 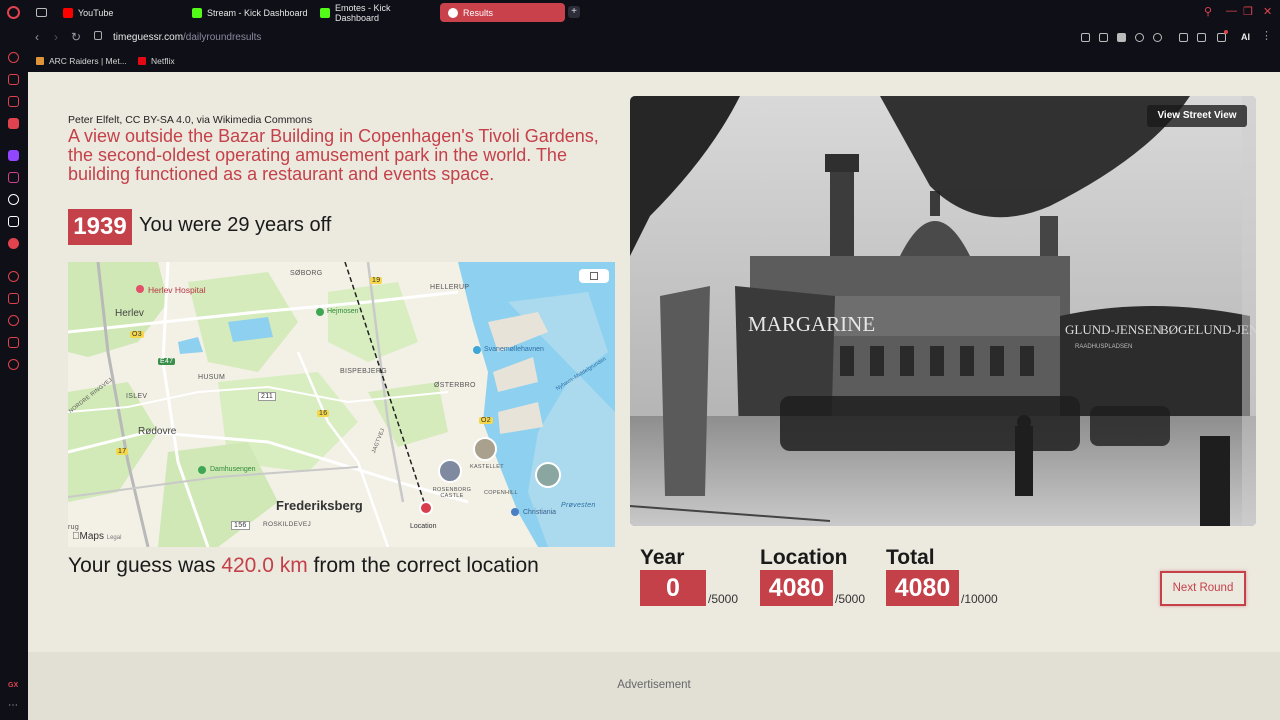 What do you see at coordinates (114, 538) in the screenshot?
I see `legal-link: Legal` at bounding box center [114, 538].